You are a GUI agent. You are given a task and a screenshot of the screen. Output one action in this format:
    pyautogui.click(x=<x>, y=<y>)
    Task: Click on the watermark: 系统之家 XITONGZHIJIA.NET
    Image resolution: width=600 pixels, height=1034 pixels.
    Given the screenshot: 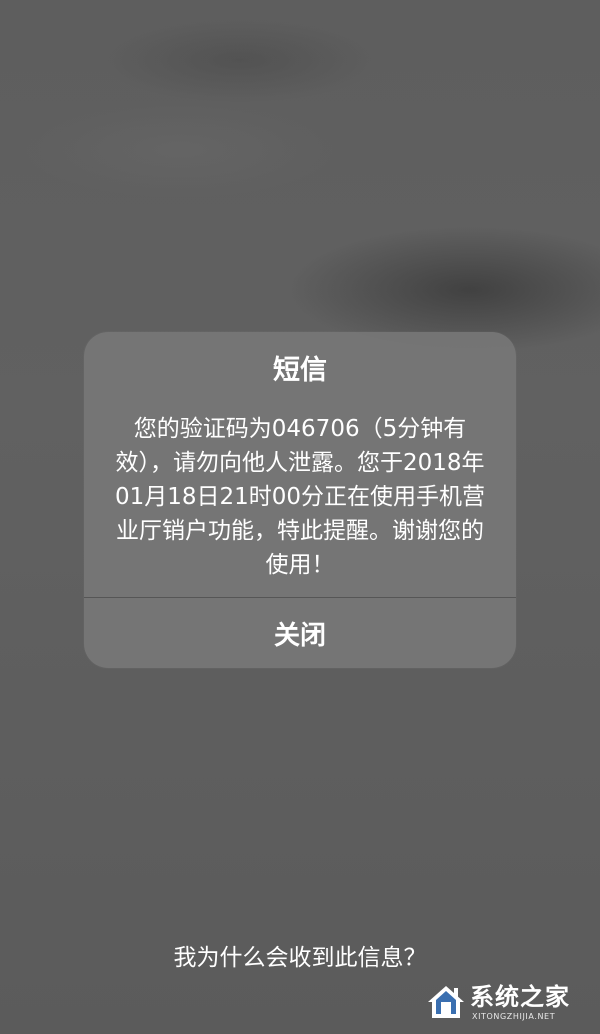 What is the action you would take?
    pyautogui.click(x=511, y=1005)
    